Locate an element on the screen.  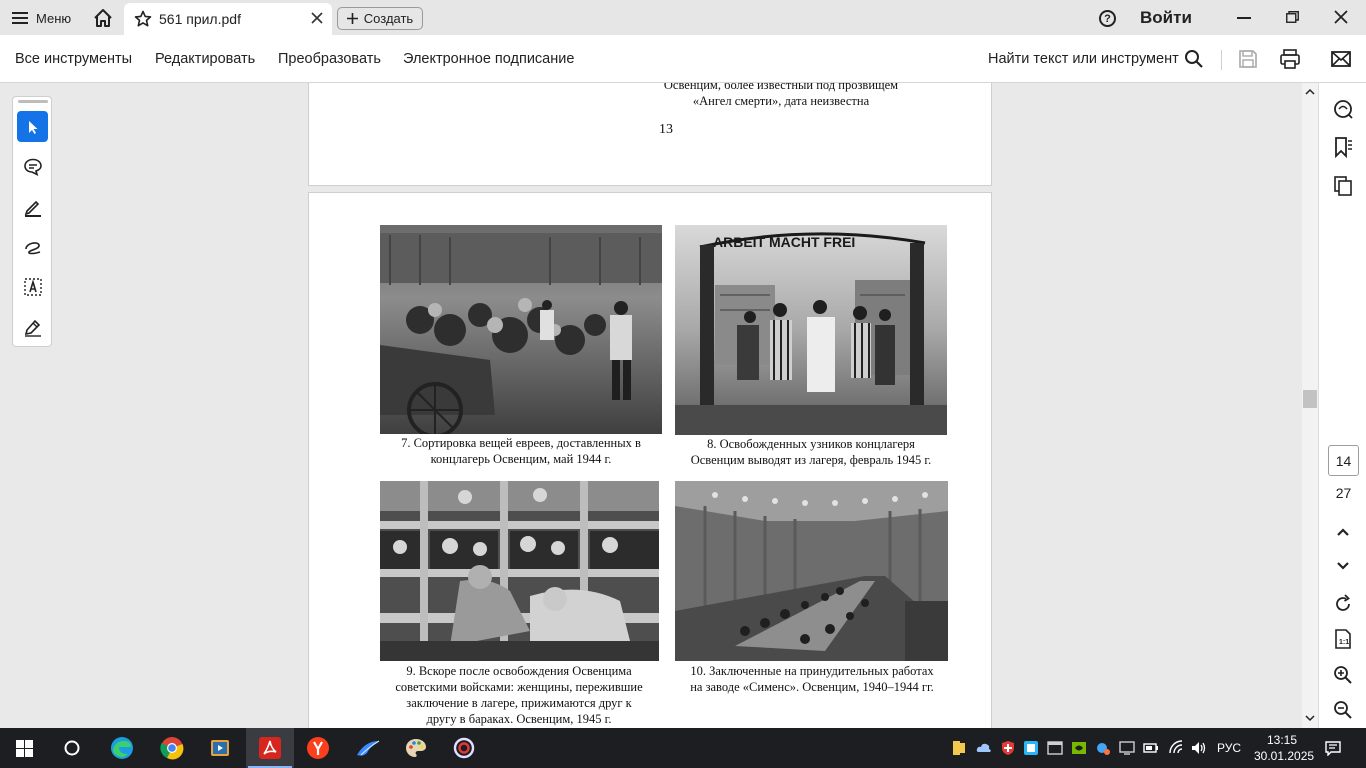
vertical-scrollbar is located at coordinates (1310, 405).